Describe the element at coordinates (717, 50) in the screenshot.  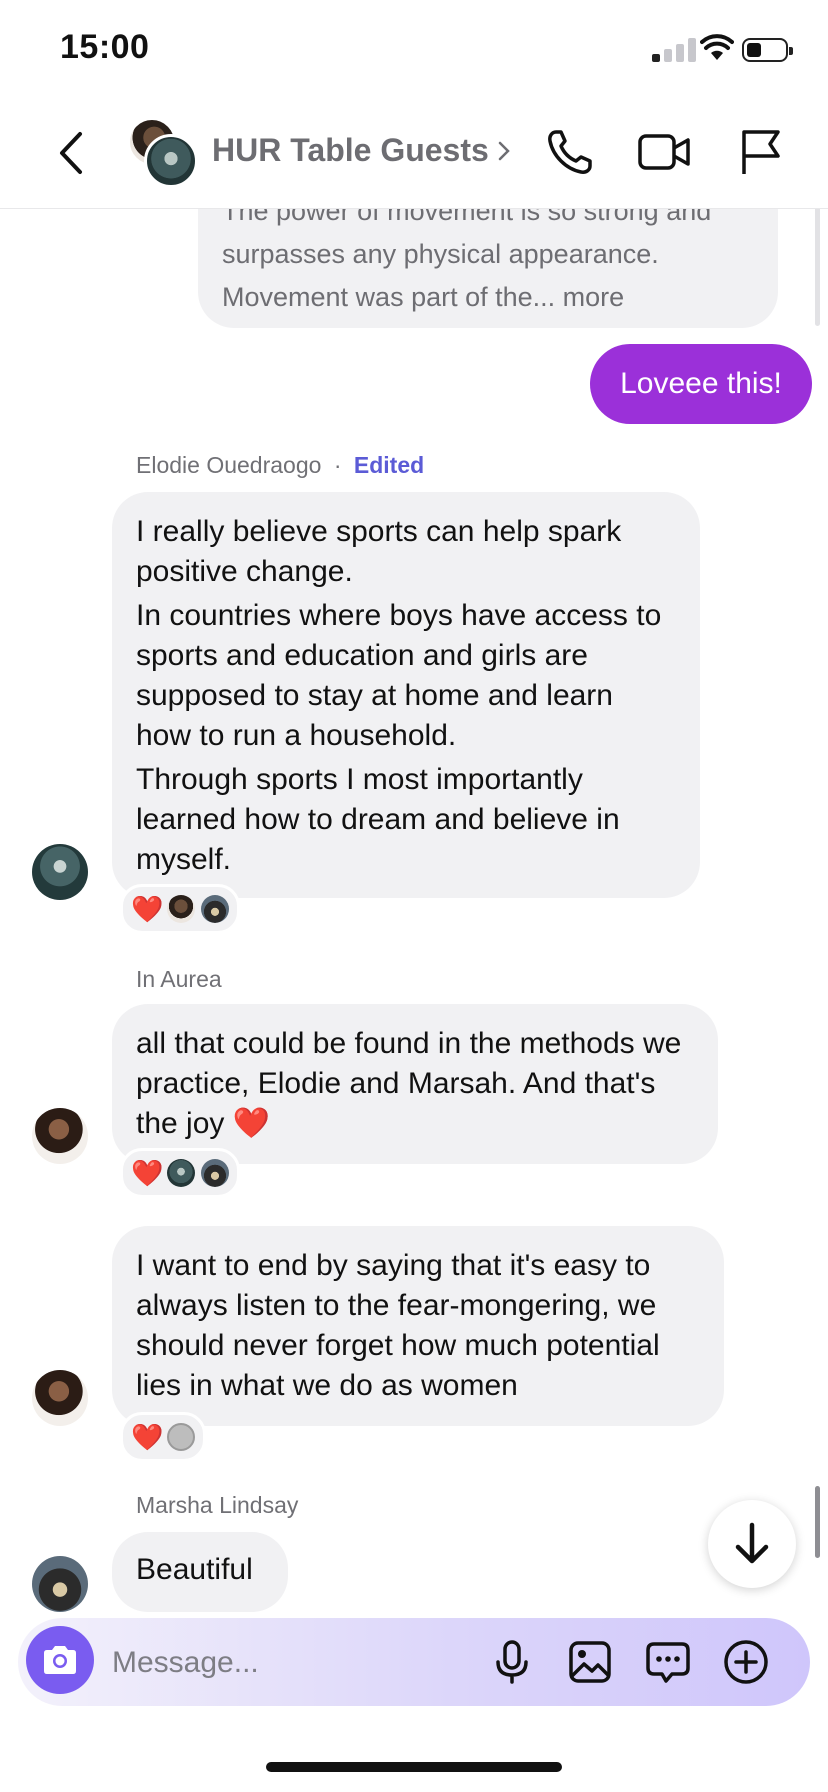
I see `wifi-icon` at that location.